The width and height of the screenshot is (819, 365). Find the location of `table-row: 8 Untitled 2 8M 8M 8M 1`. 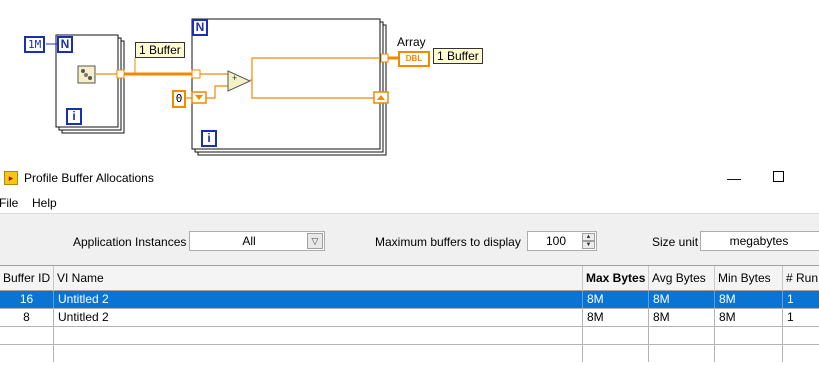

table-row: 8 Untitled 2 8M 8M 8M 1 is located at coordinates (409, 318).